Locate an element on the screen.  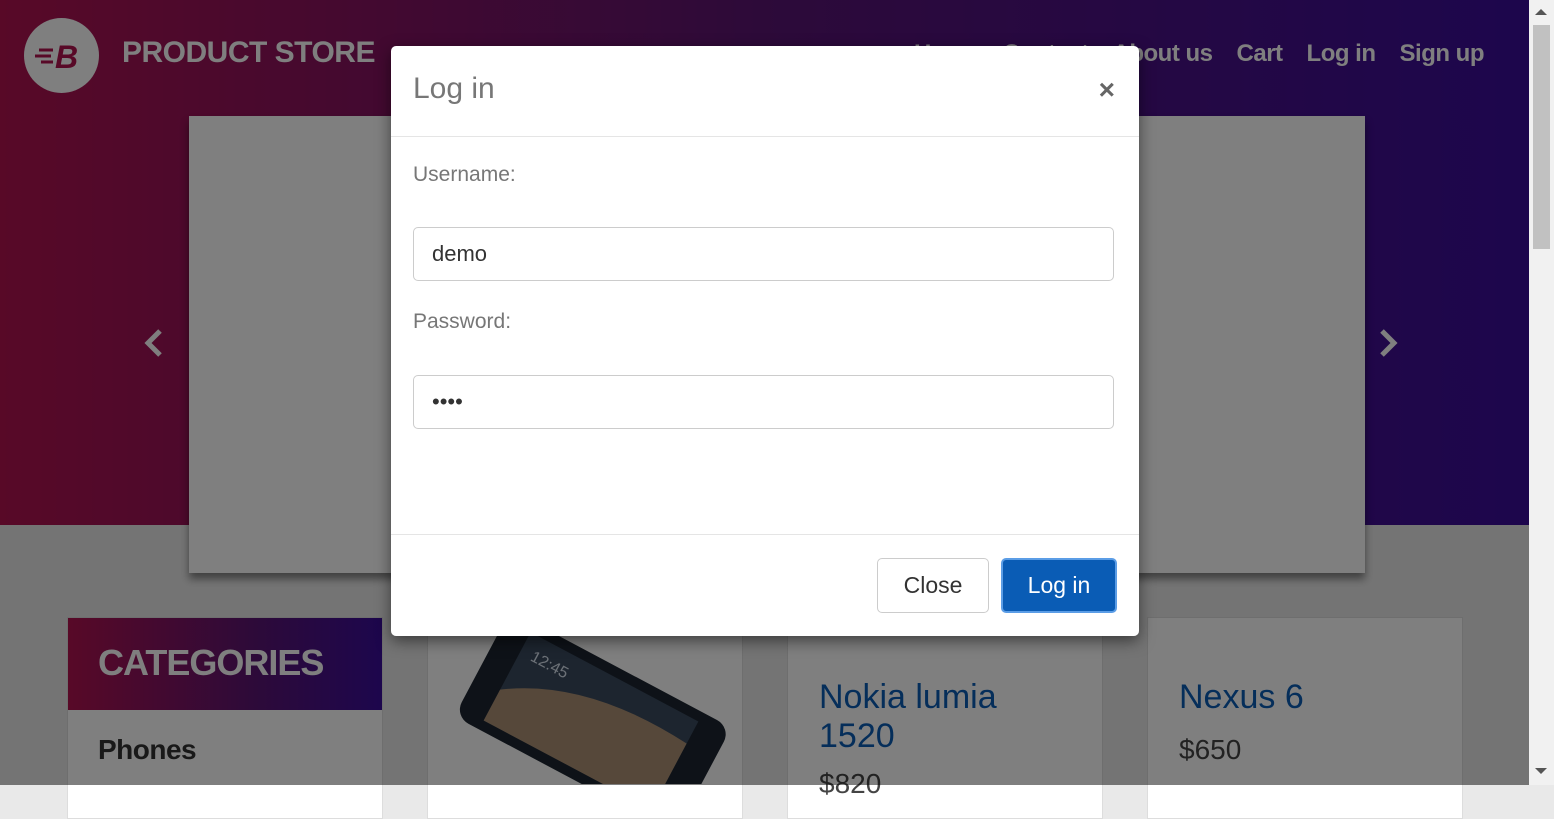
close-button: Close is located at coordinates (933, 585).